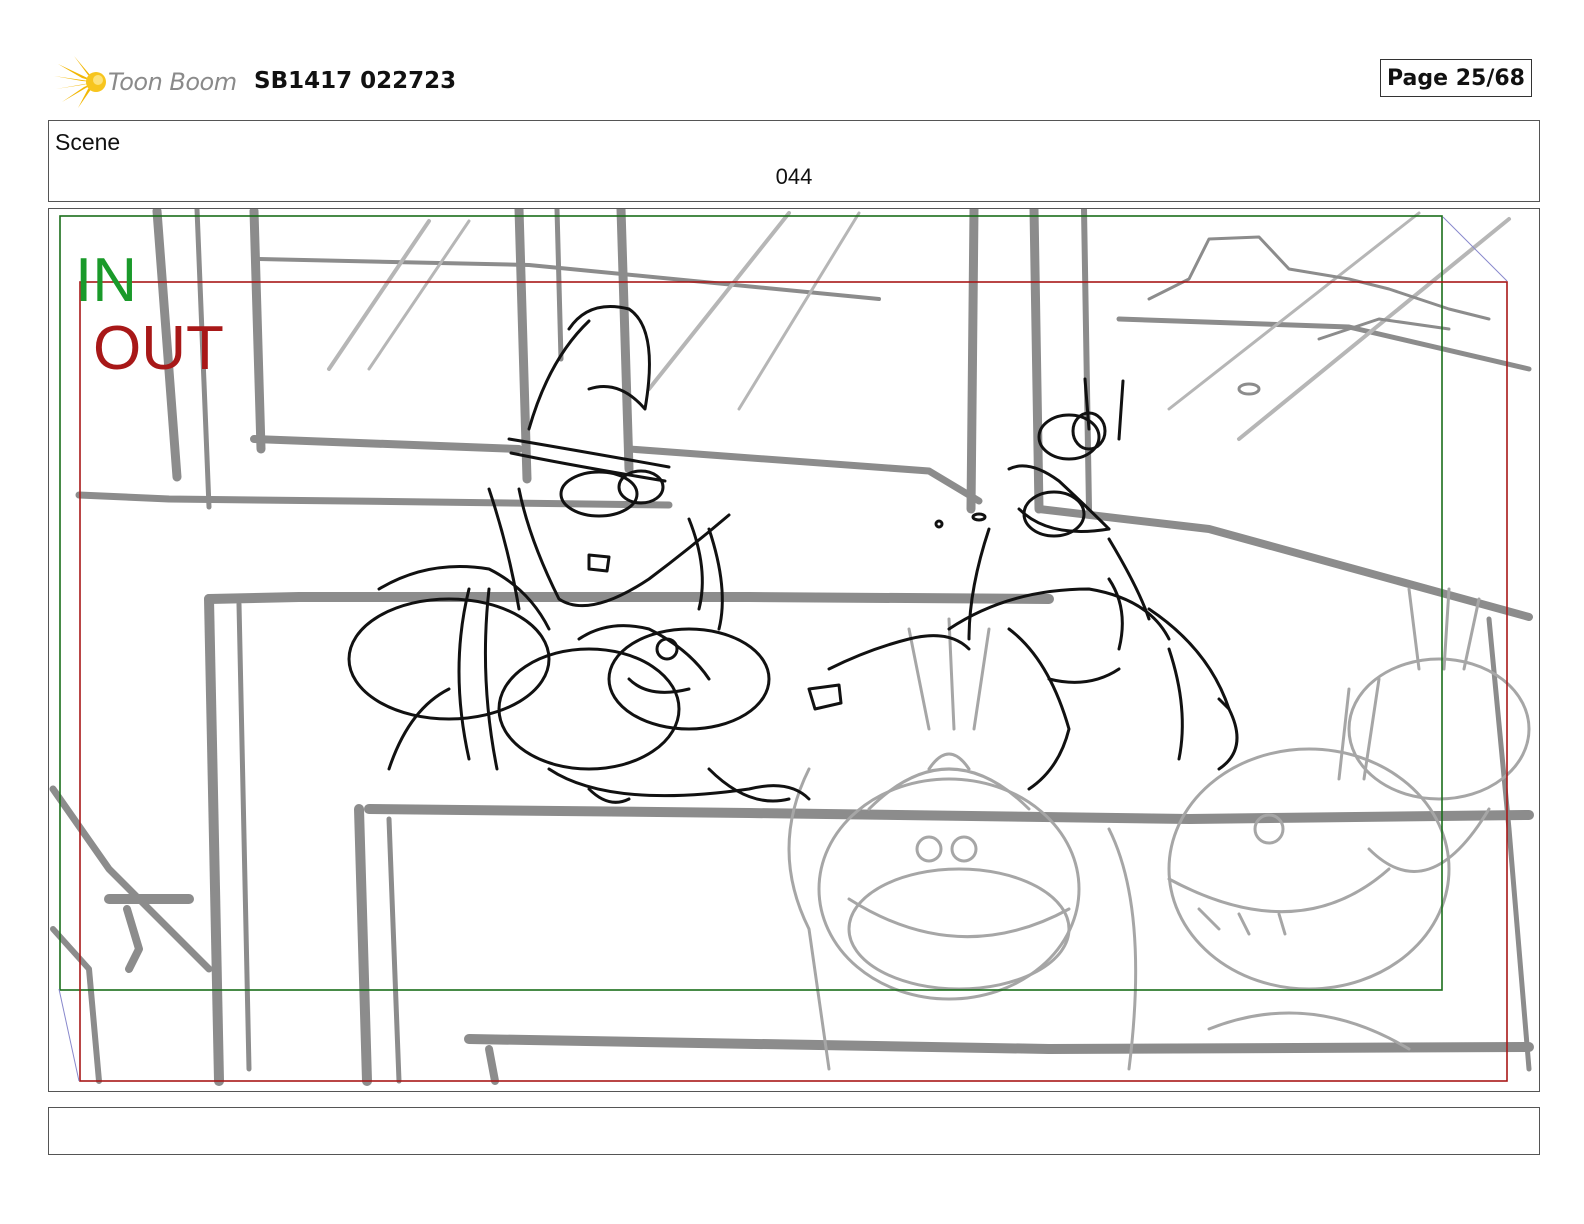 This screenshot has width=1584, height=1224. I want to click on frame-in-label: IN, so click(106, 280).